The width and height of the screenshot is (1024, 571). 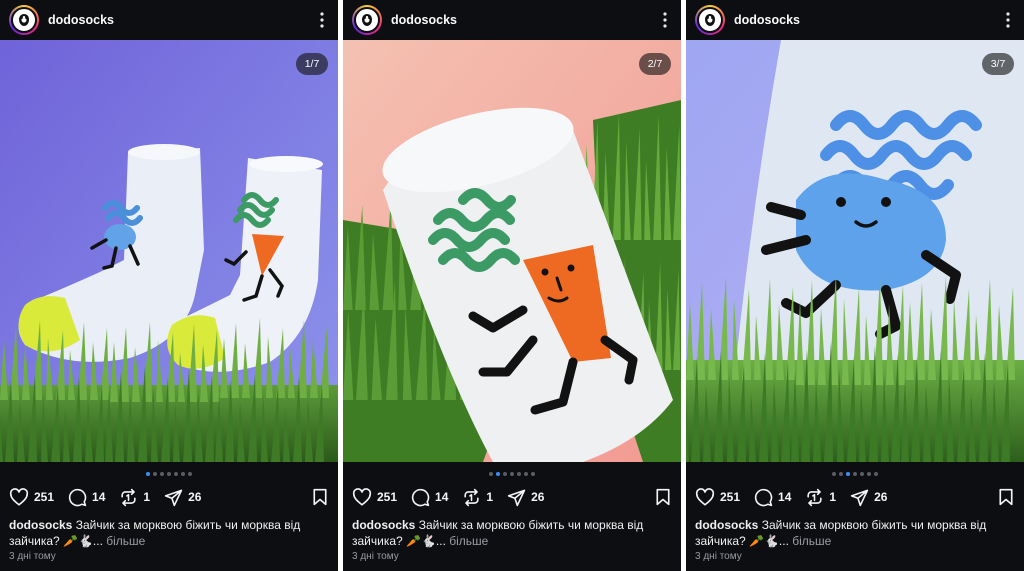 I want to click on slide-counter: 3/7, so click(x=998, y=64).